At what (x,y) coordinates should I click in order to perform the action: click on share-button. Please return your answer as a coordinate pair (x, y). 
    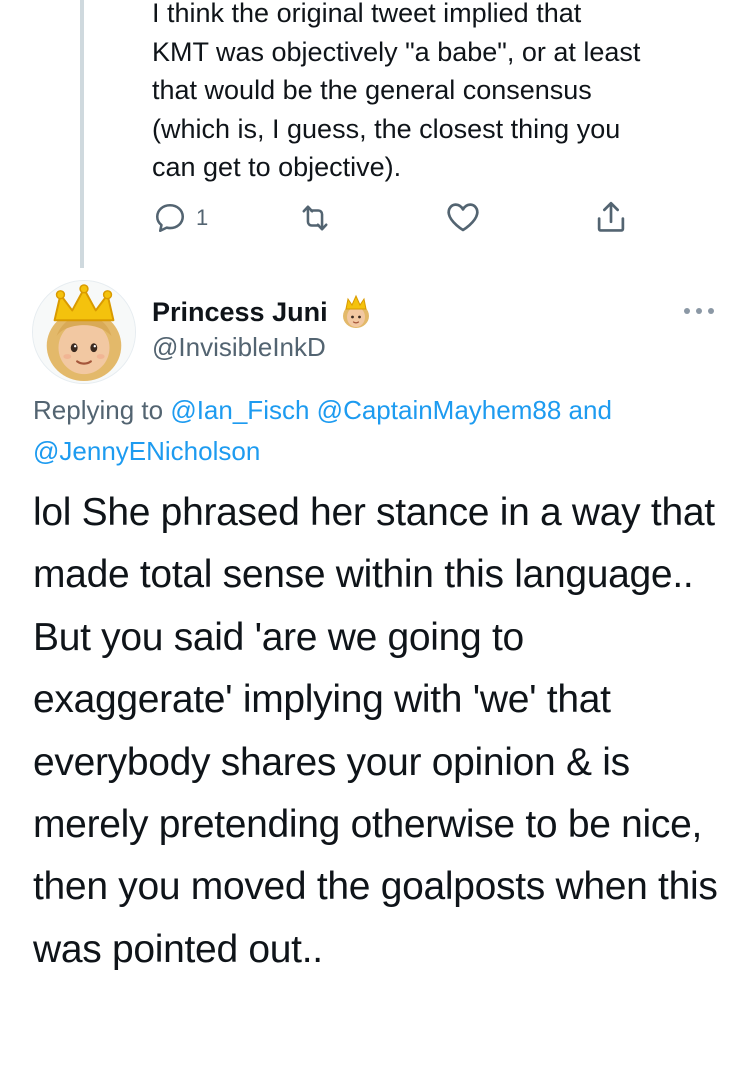
    Looking at the image, I should click on (611, 217).